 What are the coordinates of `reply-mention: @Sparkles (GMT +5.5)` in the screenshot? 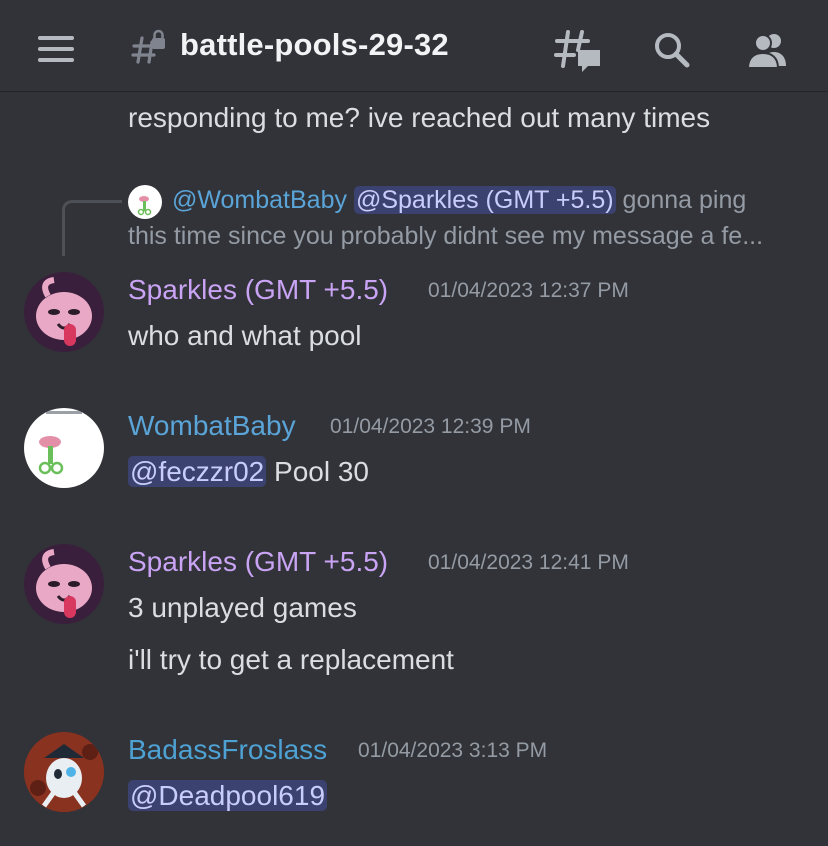 It's located at (484, 200).